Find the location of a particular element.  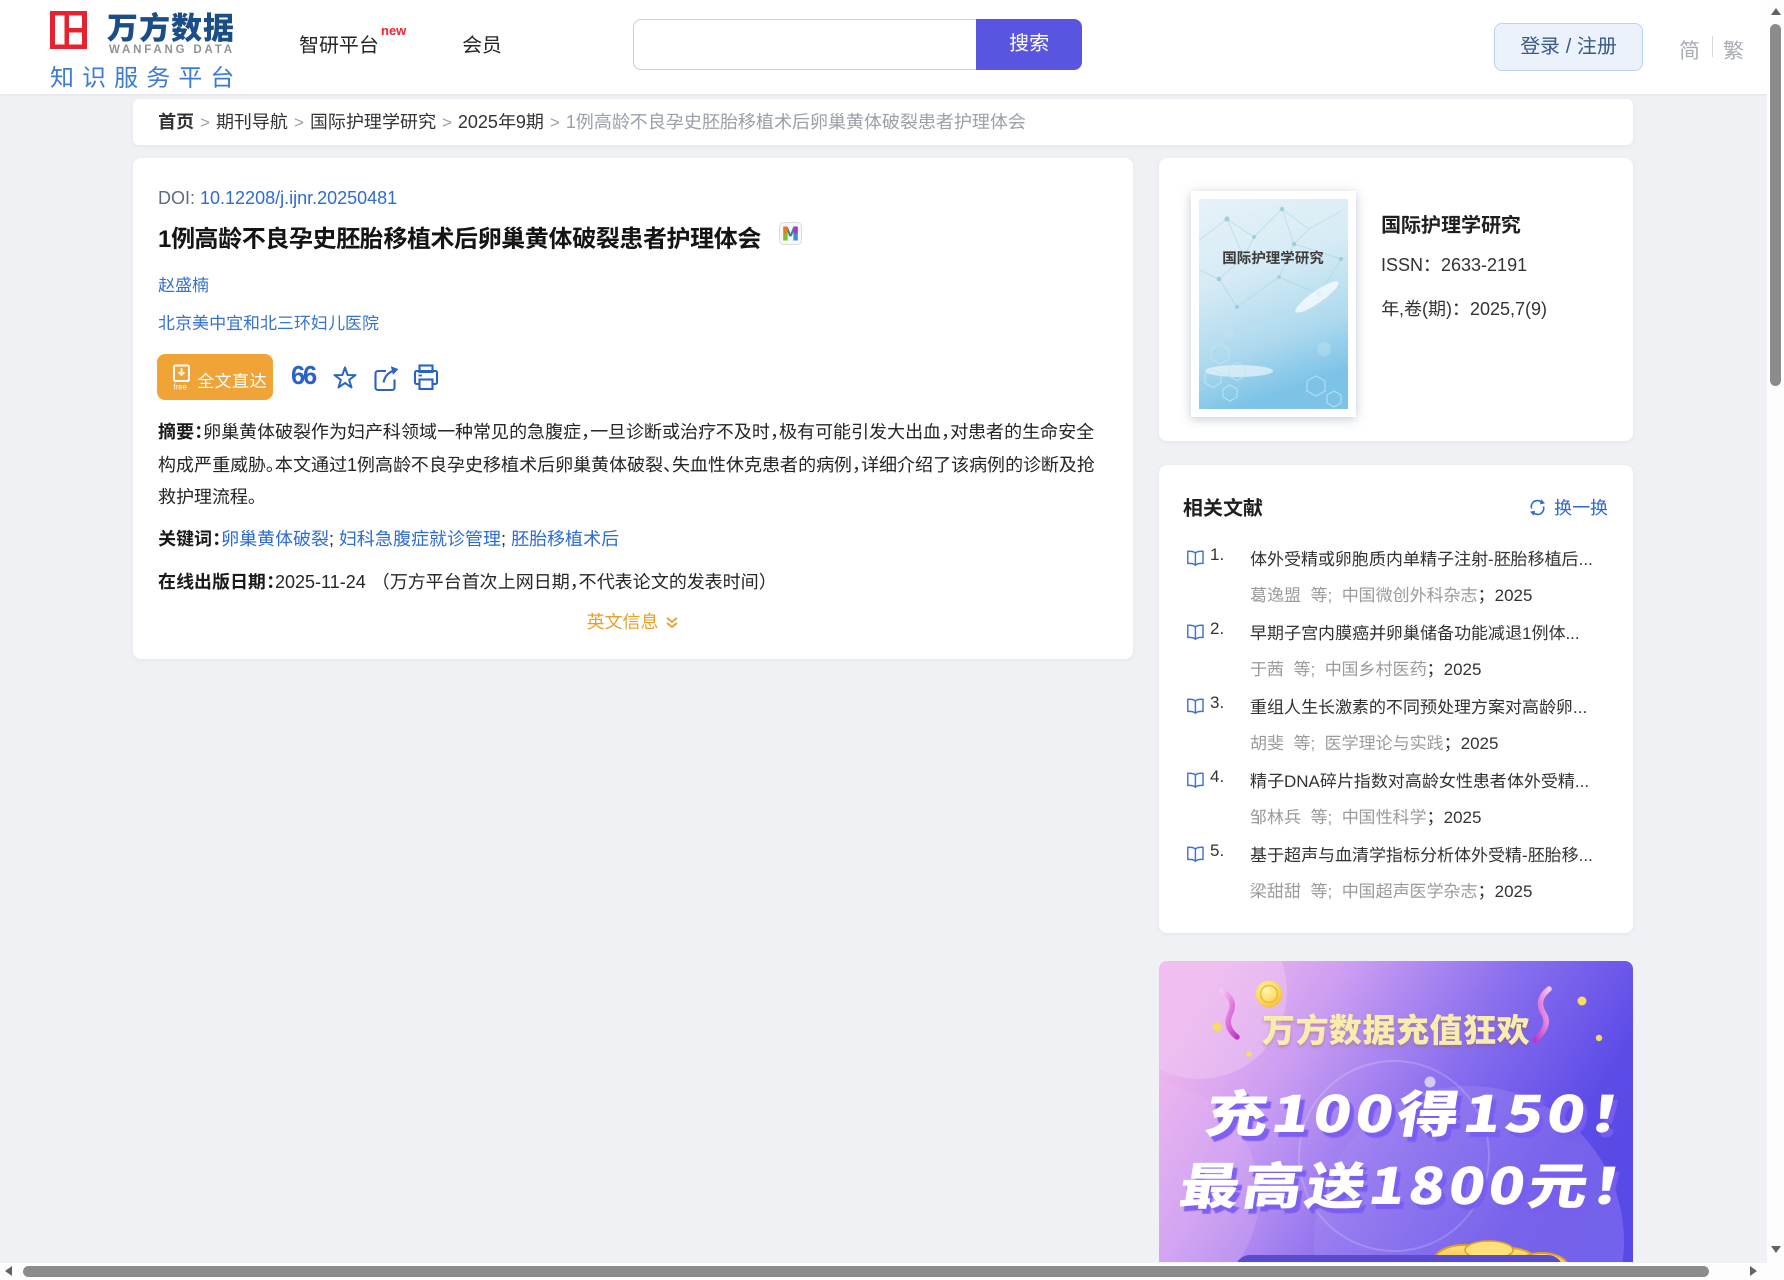

svg-text: free is located at coordinates (180, 387).